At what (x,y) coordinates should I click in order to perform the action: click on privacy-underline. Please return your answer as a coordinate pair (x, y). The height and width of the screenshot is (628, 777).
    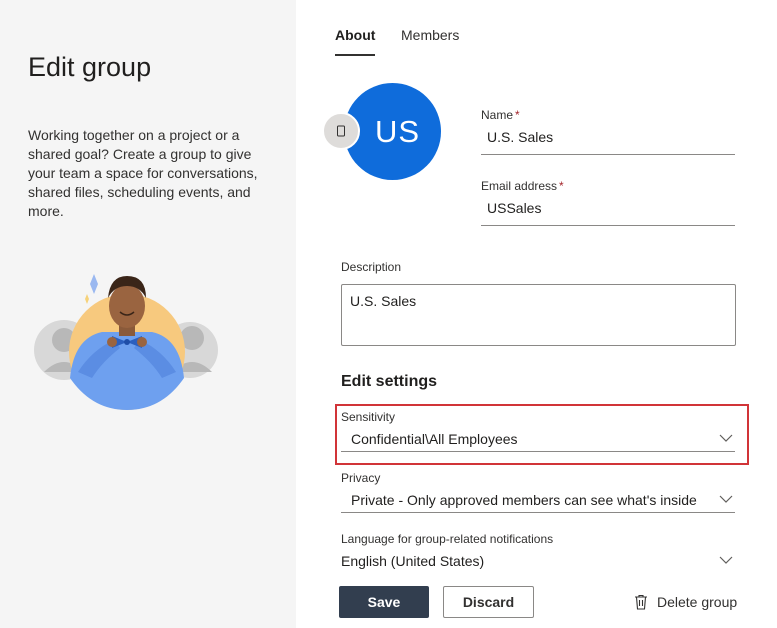
    Looking at the image, I should click on (538, 512).